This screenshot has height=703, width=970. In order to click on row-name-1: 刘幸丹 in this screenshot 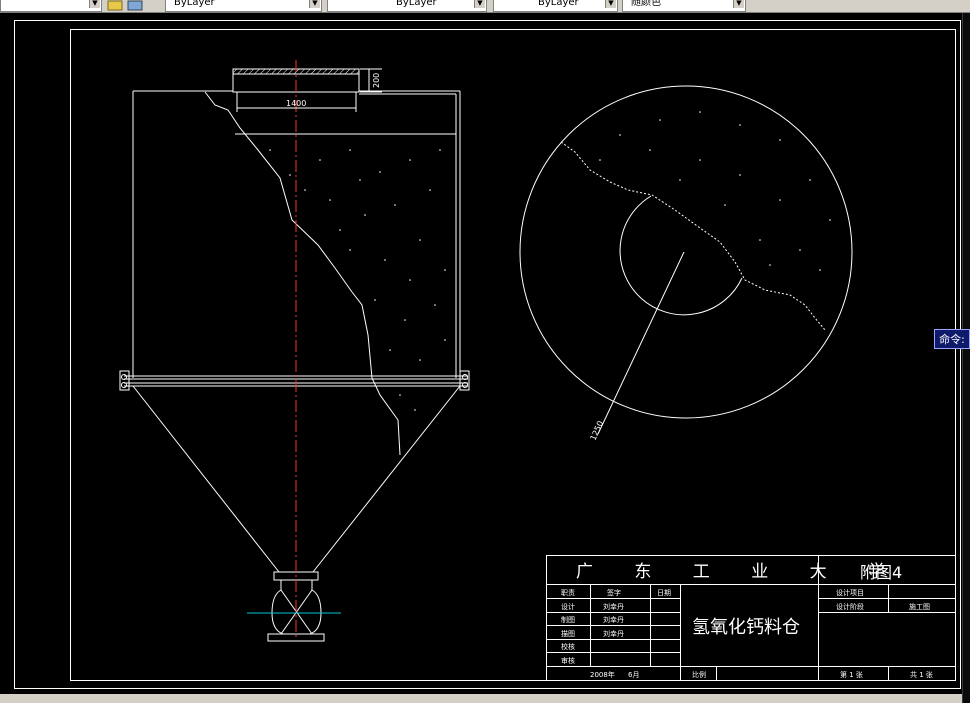, I will do `click(613, 606)`.